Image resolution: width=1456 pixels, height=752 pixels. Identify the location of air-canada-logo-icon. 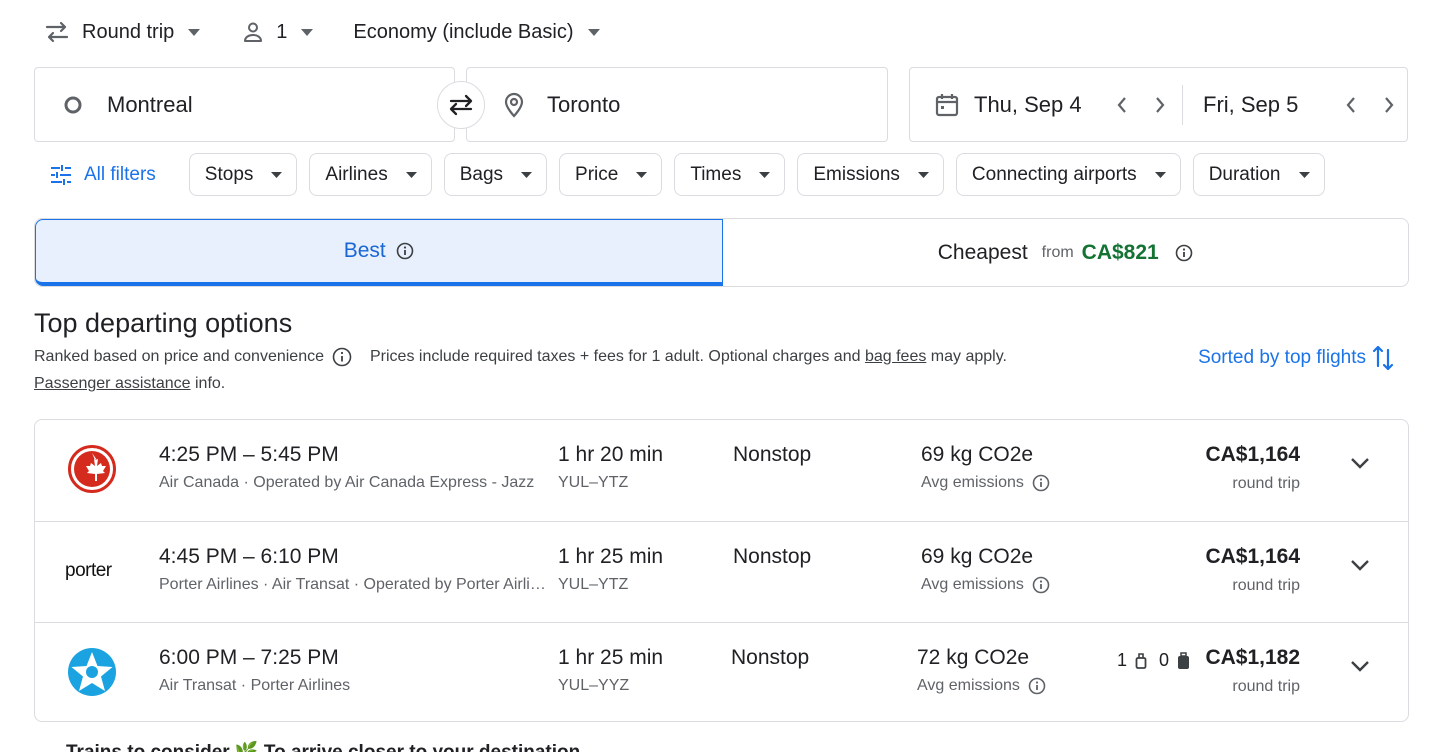
(92, 469).